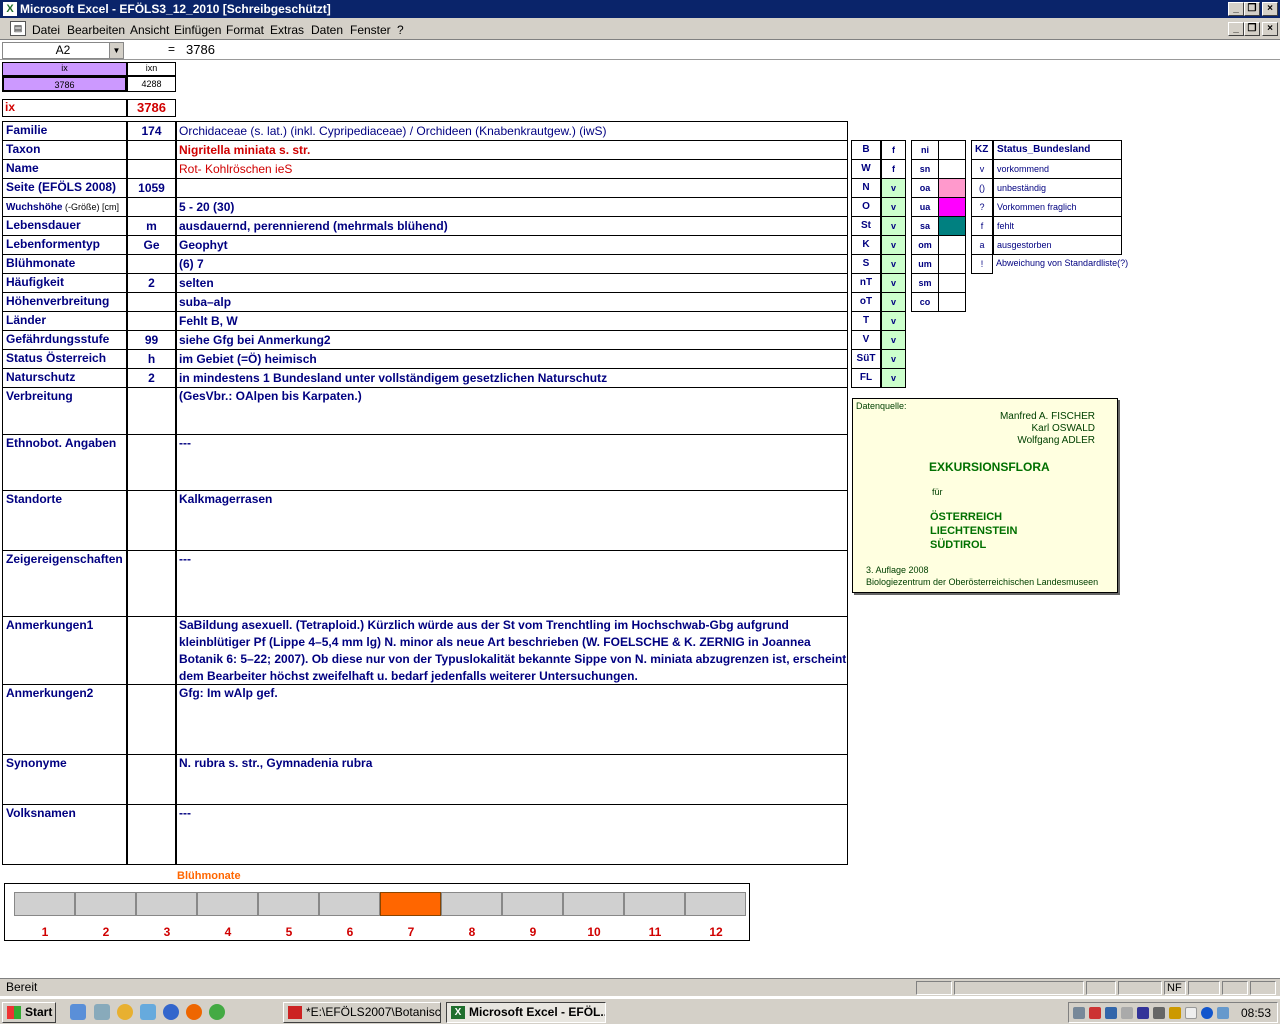 This screenshot has width=1280, height=1024. I want to click on row-value: im Gebiet (=Ö) heimisch, so click(512, 359).